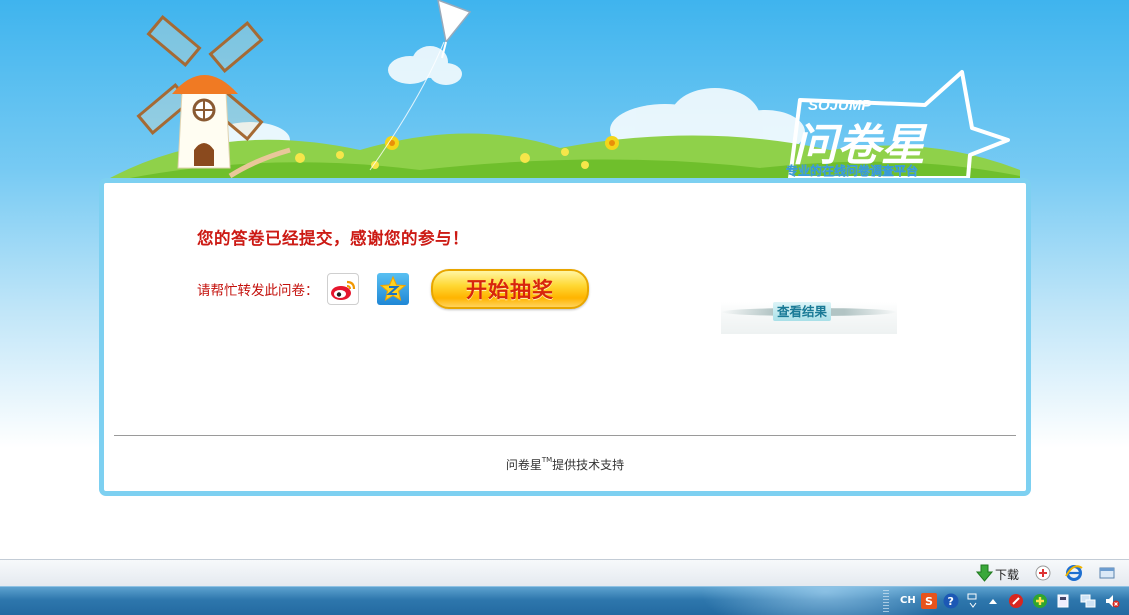 The image size is (1129, 615). What do you see at coordinates (524, 465) in the screenshot?
I see `footer-brand-link: 问卷星` at bounding box center [524, 465].